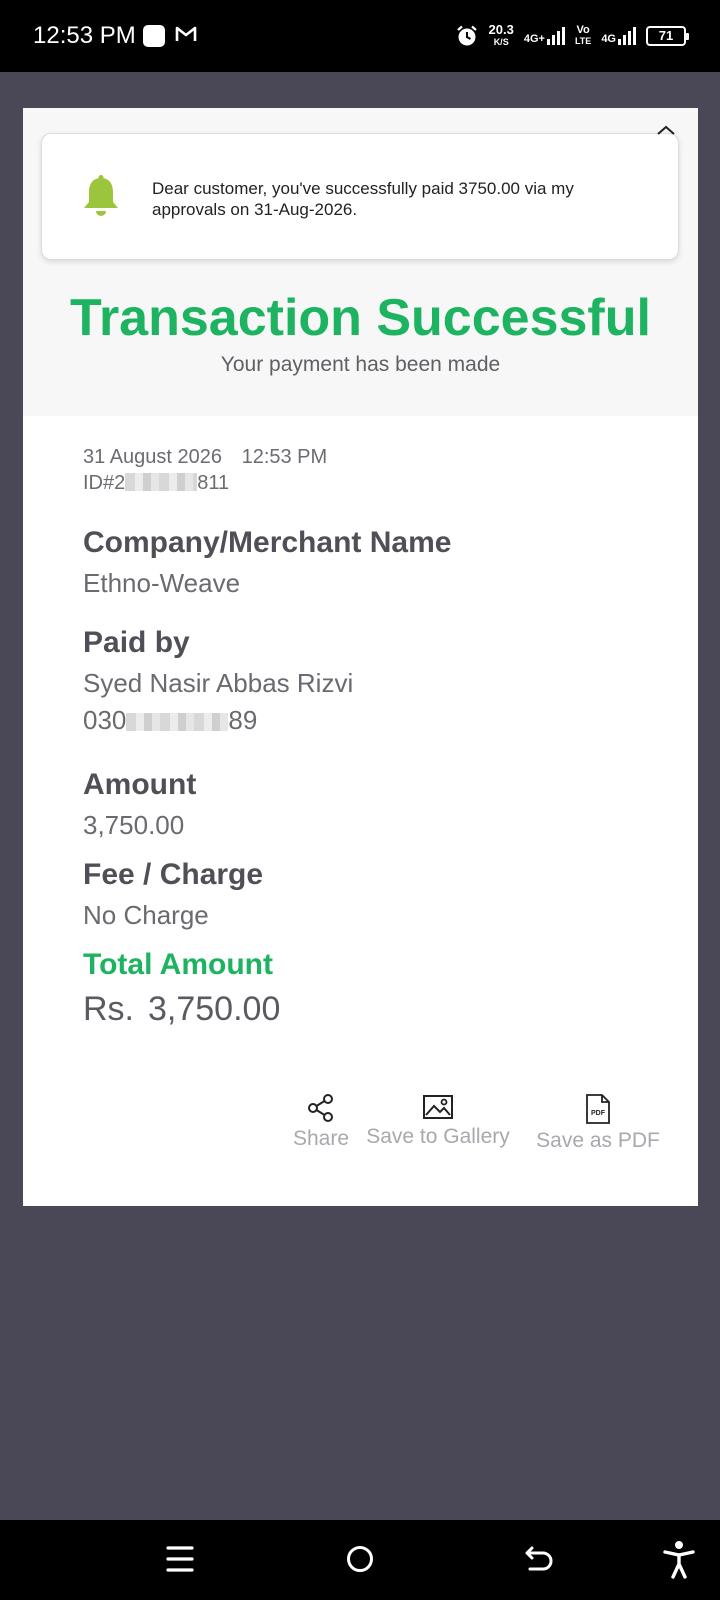 The height and width of the screenshot is (1600, 720). Describe the element at coordinates (136, 642) in the screenshot. I see `paid-by-label: Paid by` at that location.